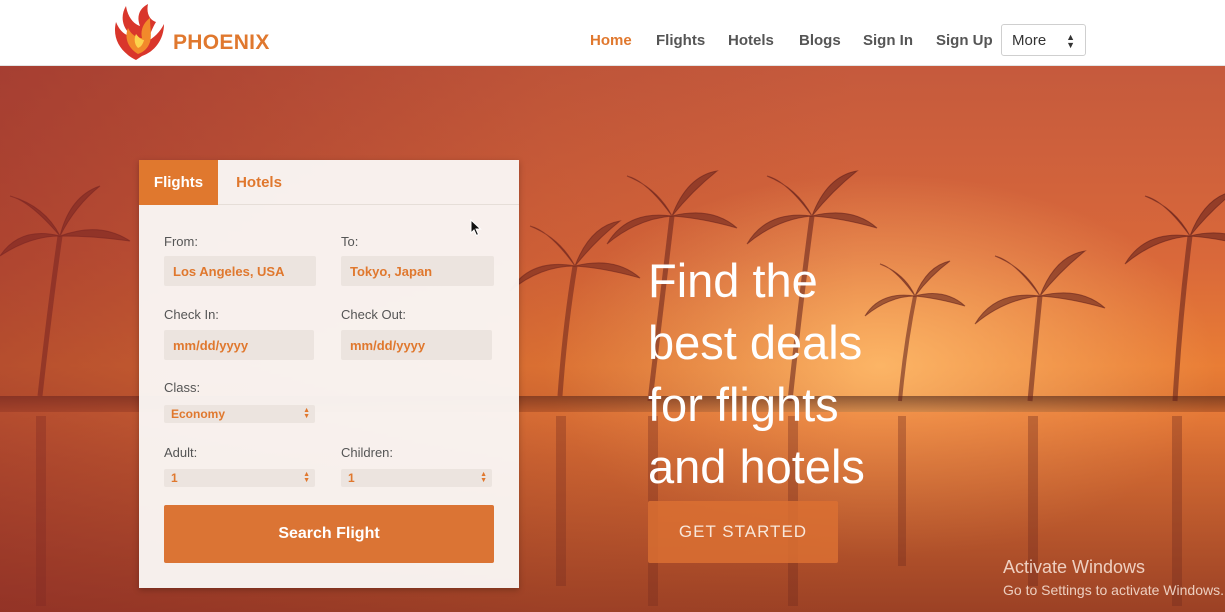 Image resolution: width=1225 pixels, height=612 pixels. What do you see at coordinates (181, 452) in the screenshot?
I see `adult-label: Adult:` at bounding box center [181, 452].